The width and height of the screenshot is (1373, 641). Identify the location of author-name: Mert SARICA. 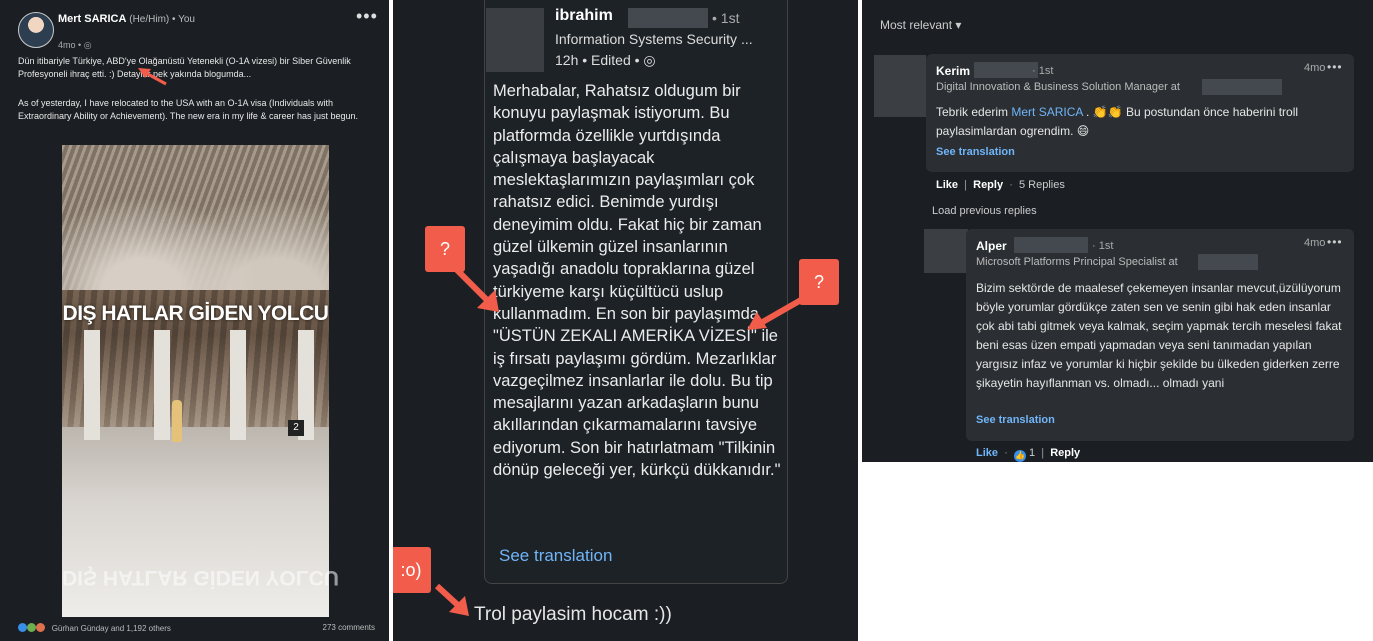
(92, 19).